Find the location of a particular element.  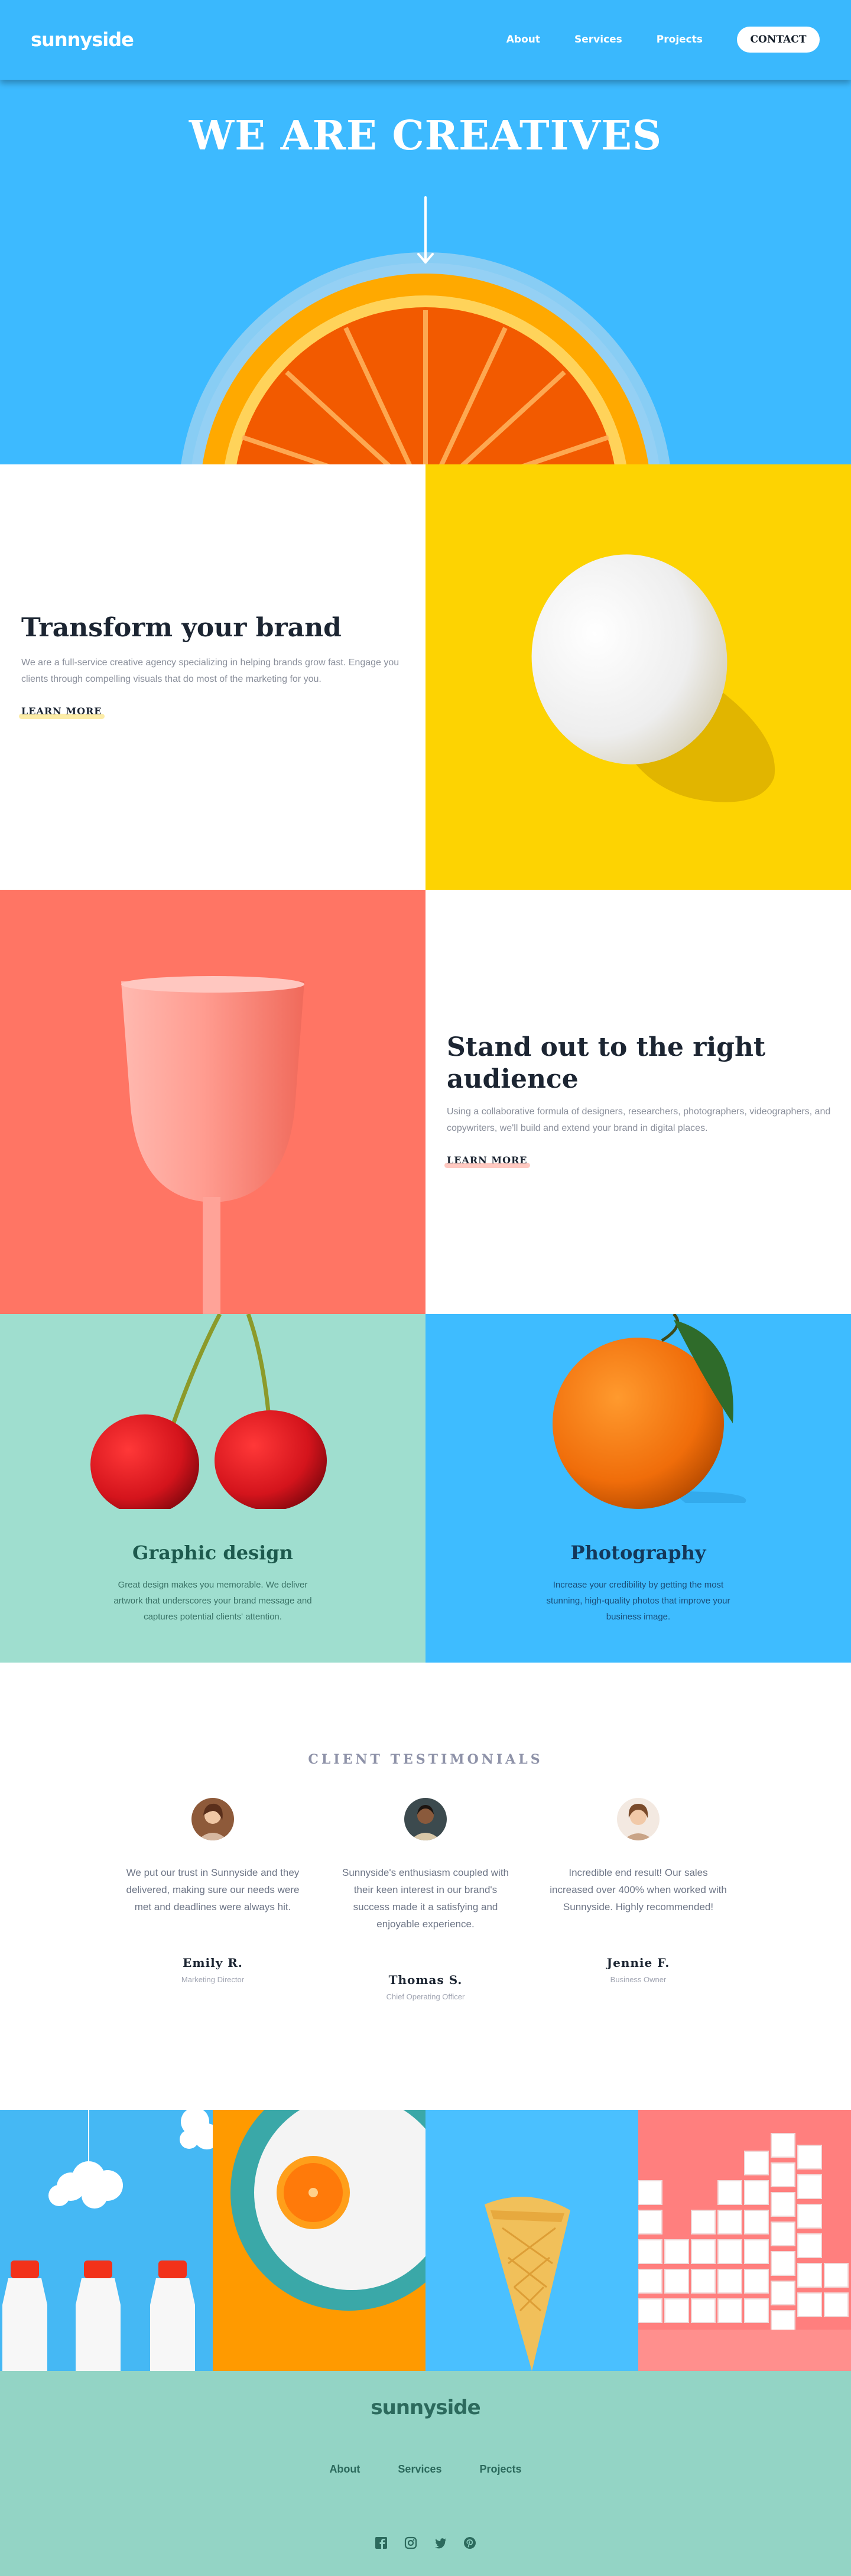

footer-link-services: Services is located at coordinates (419, 2469).